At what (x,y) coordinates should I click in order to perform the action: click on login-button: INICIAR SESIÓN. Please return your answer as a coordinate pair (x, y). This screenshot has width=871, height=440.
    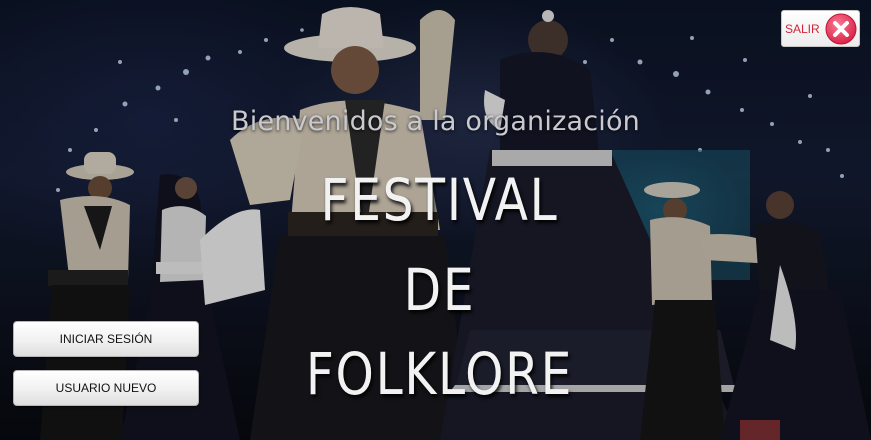
    Looking at the image, I should click on (106, 339).